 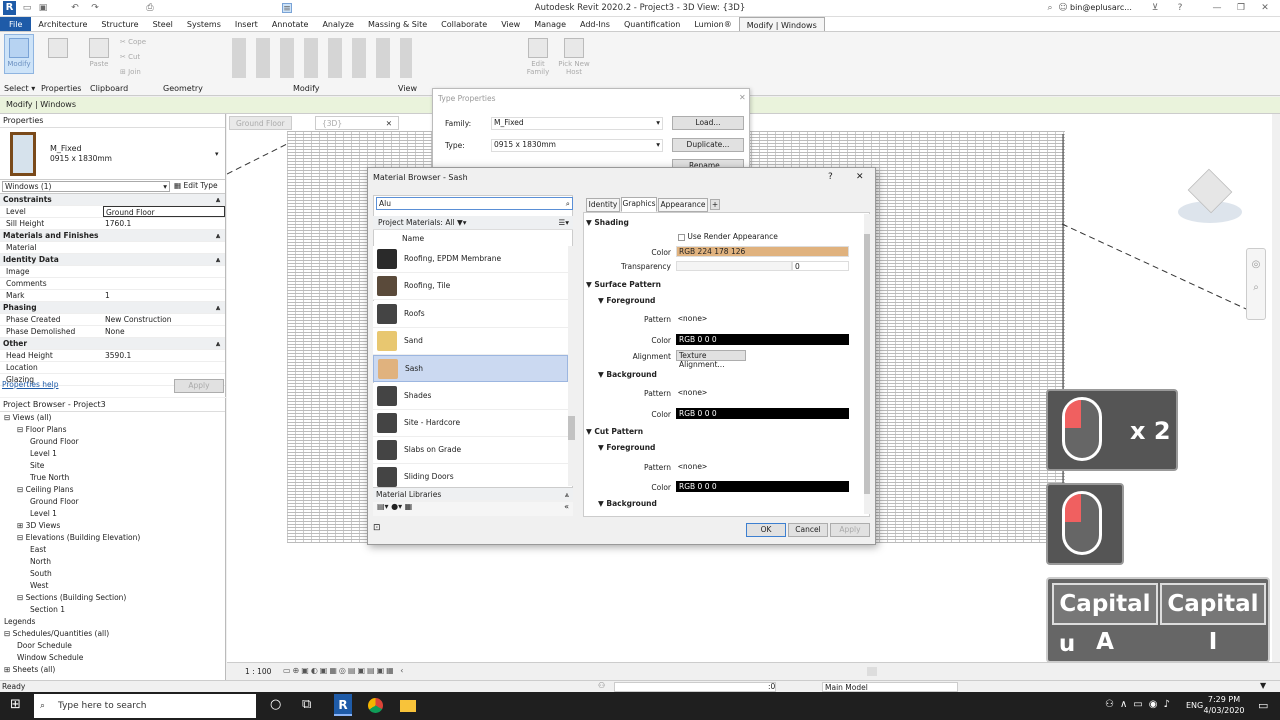 I want to click on view-scale: 1 : 100, so click(x=258, y=671).